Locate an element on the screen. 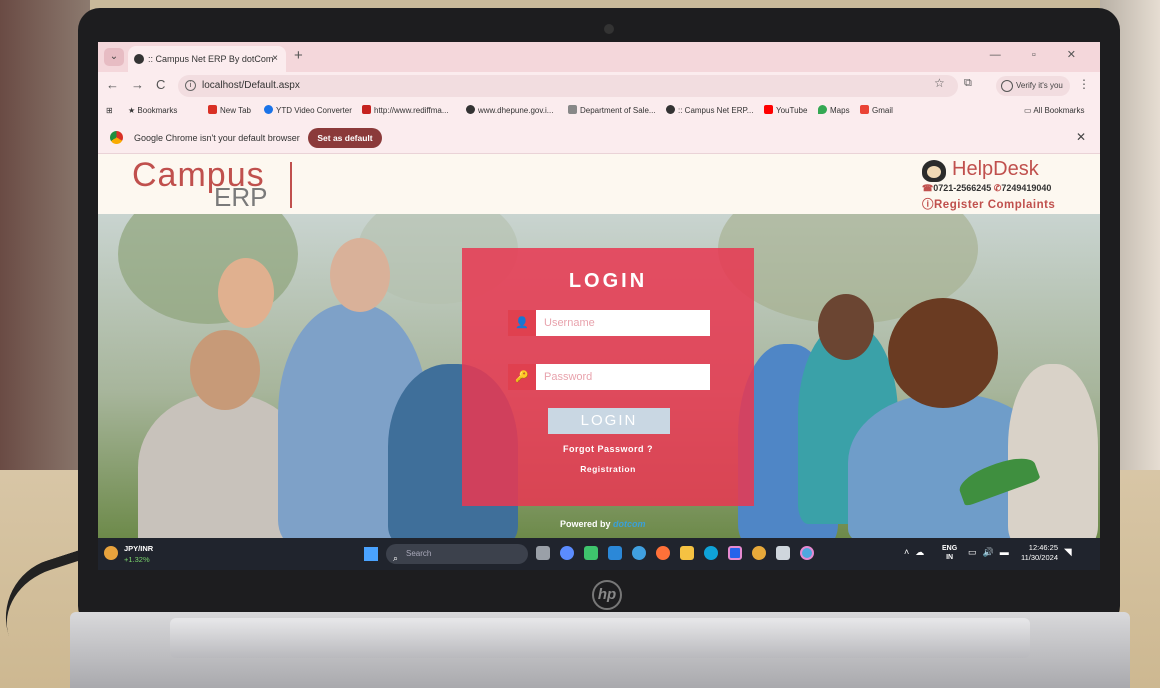 This screenshot has width=1160, height=688. tab-search-button: ⌄ is located at coordinates (114, 57).